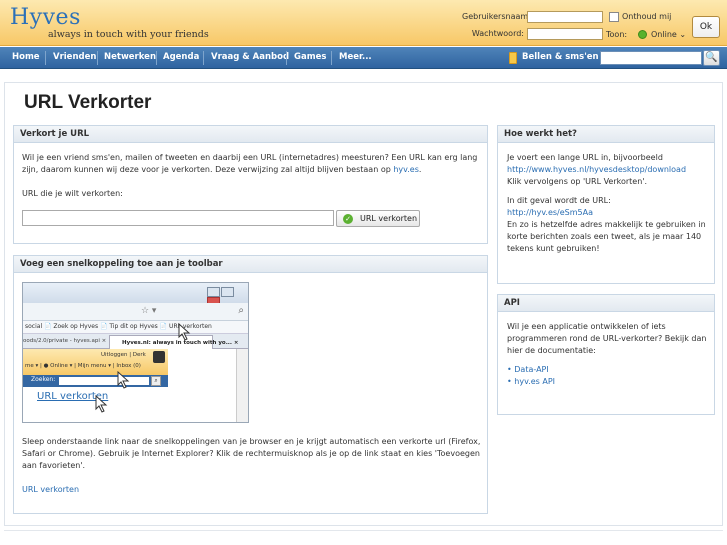  What do you see at coordinates (50, 490) in the screenshot?
I see `url-verkorten-bookmarklet-link: URL verkorten` at bounding box center [50, 490].